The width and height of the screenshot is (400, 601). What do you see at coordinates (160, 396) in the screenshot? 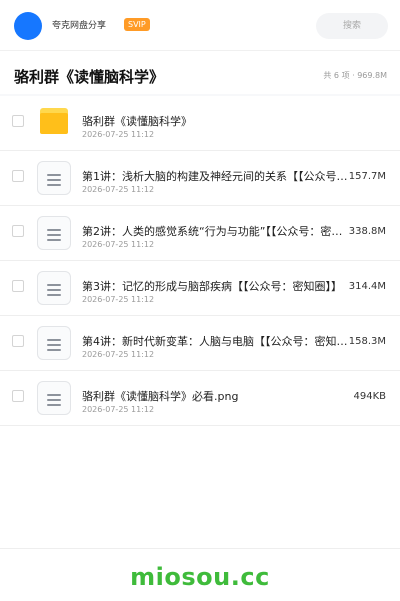
I see `file-name: 骆利群《读懂脑科学》必看.png` at bounding box center [160, 396].